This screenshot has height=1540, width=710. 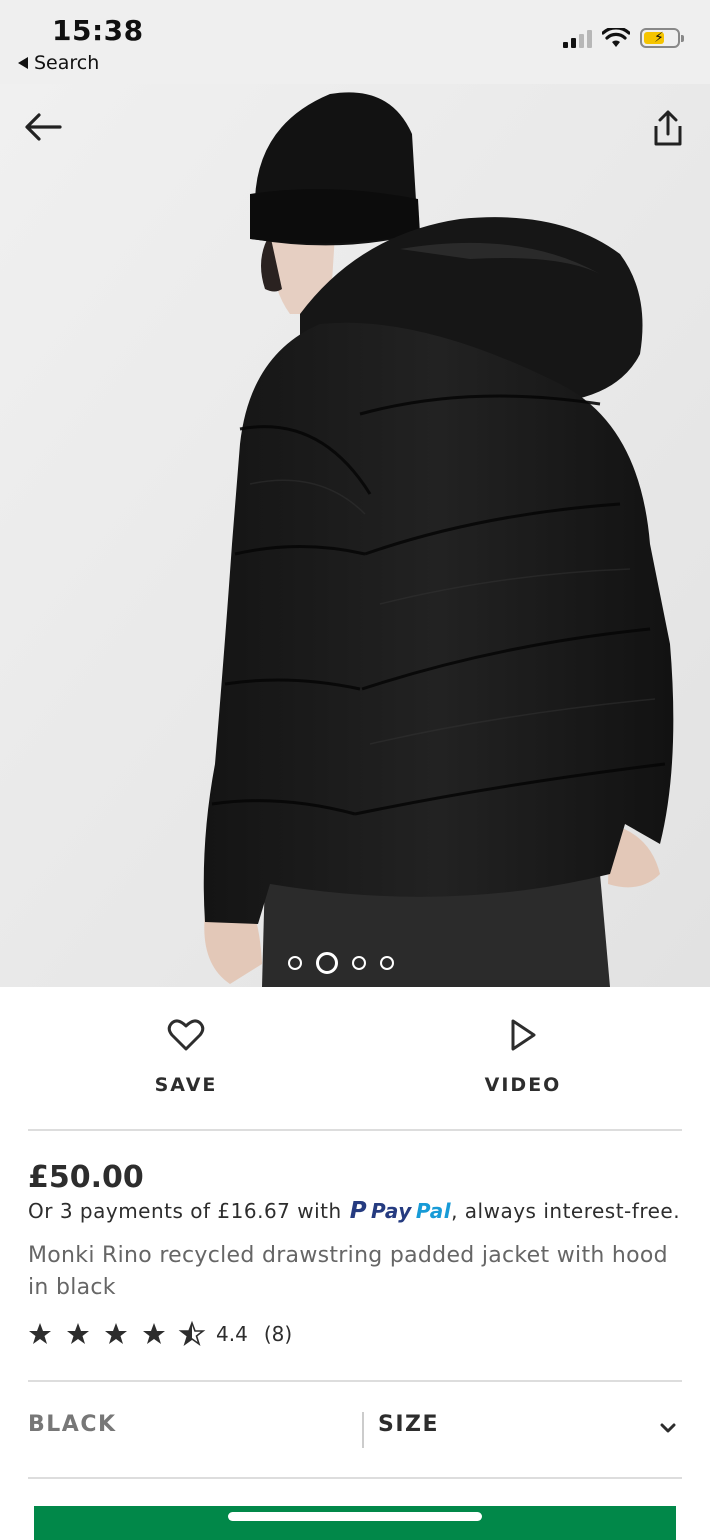 What do you see at coordinates (523, 1035) in the screenshot?
I see `play-icon` at bounding box center [523, 1035].